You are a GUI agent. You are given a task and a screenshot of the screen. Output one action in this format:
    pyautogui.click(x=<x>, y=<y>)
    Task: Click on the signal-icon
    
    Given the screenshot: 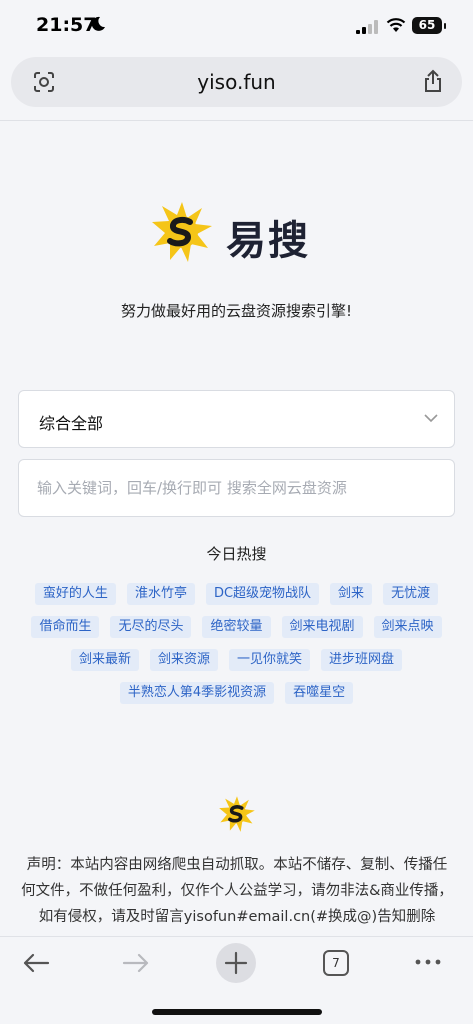 What is the action you would take?
    pyautogui.click(x=367, y=27)
    